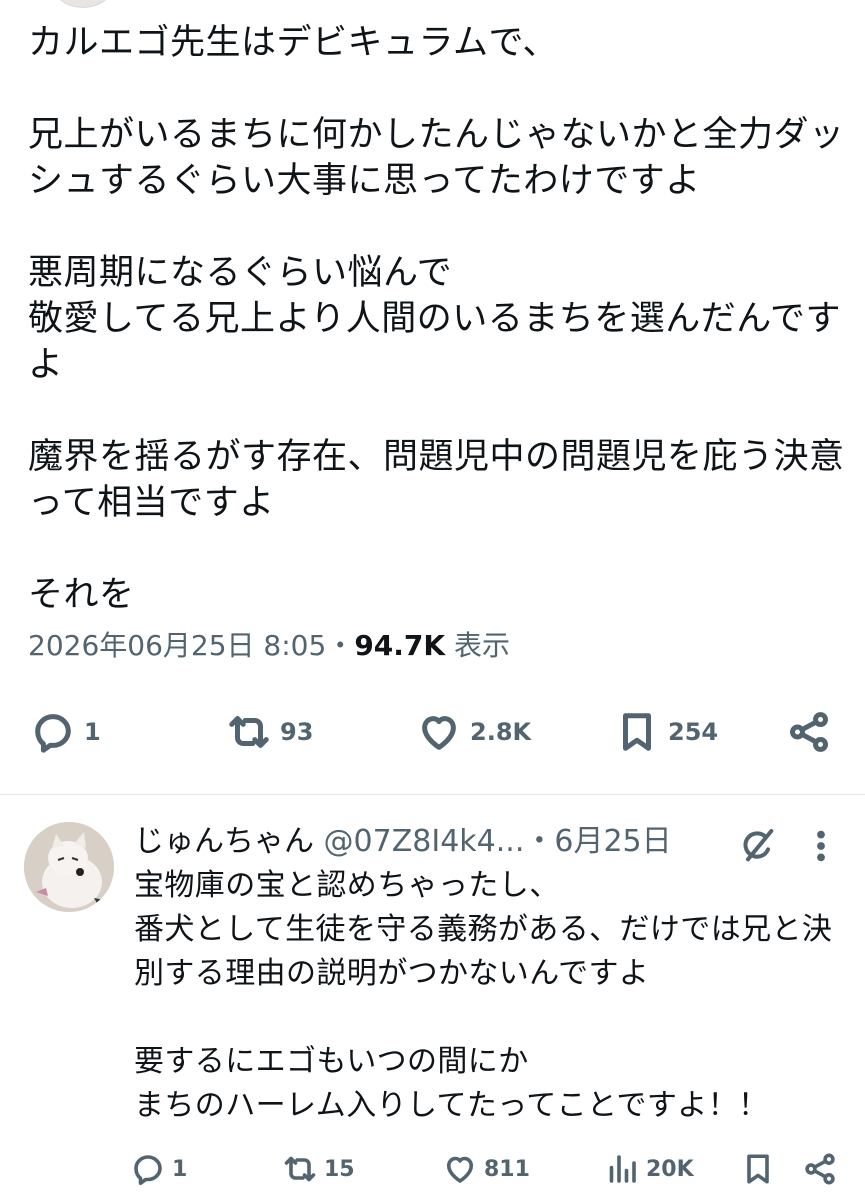  I want to click on reply-views-button: 20K, so click(649, 1169).